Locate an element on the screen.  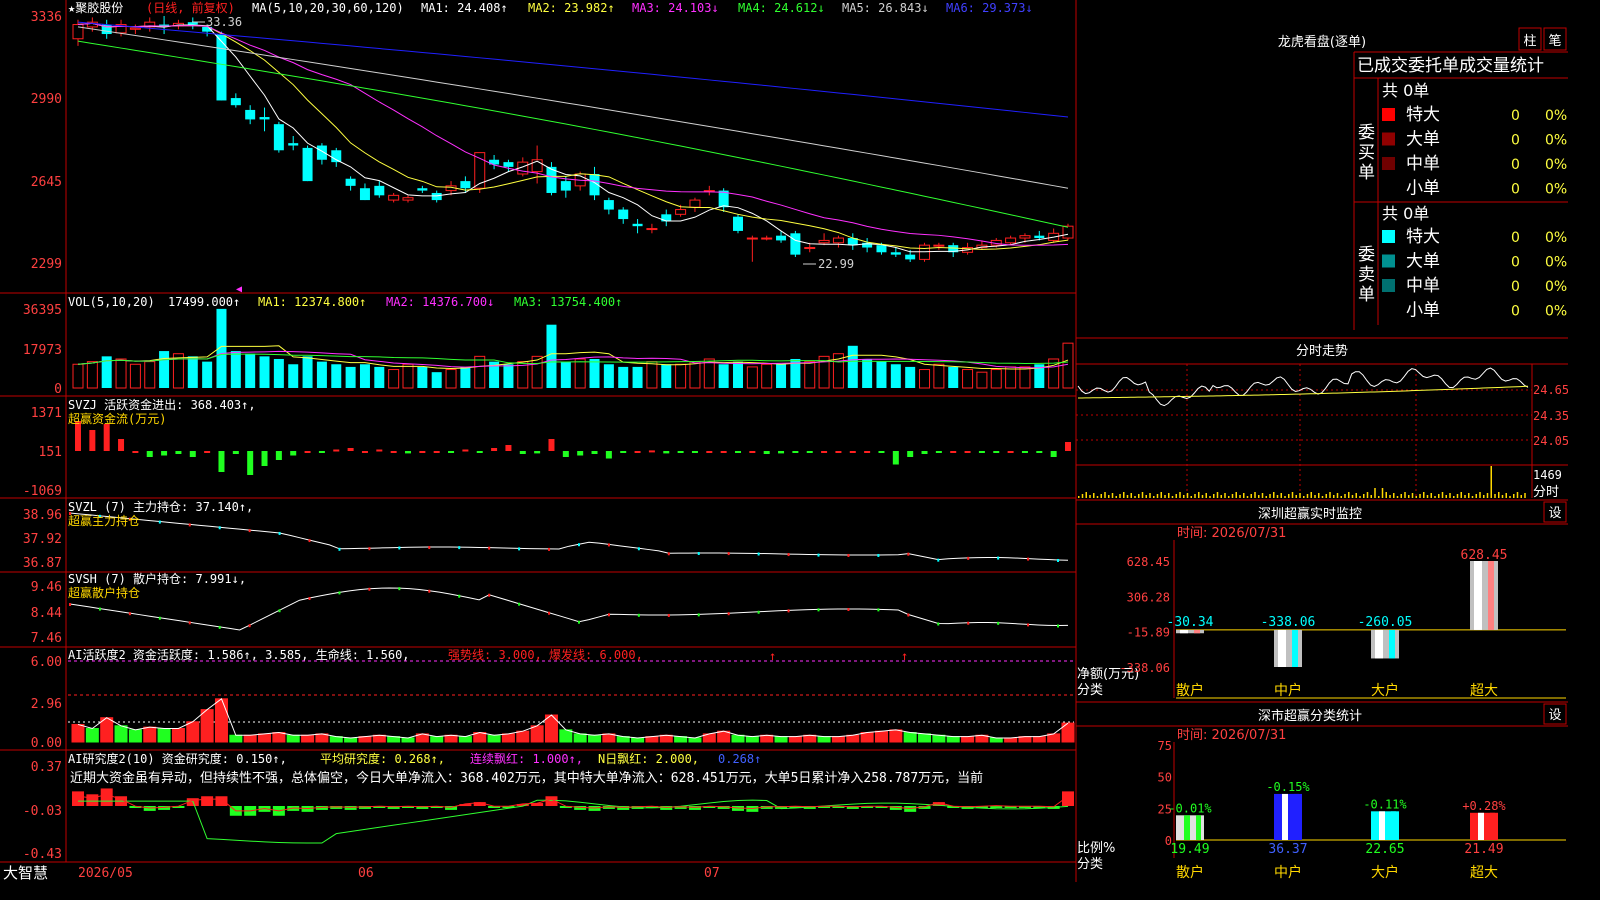
buy-legend-swatch is located at coordinates (1388, 163).